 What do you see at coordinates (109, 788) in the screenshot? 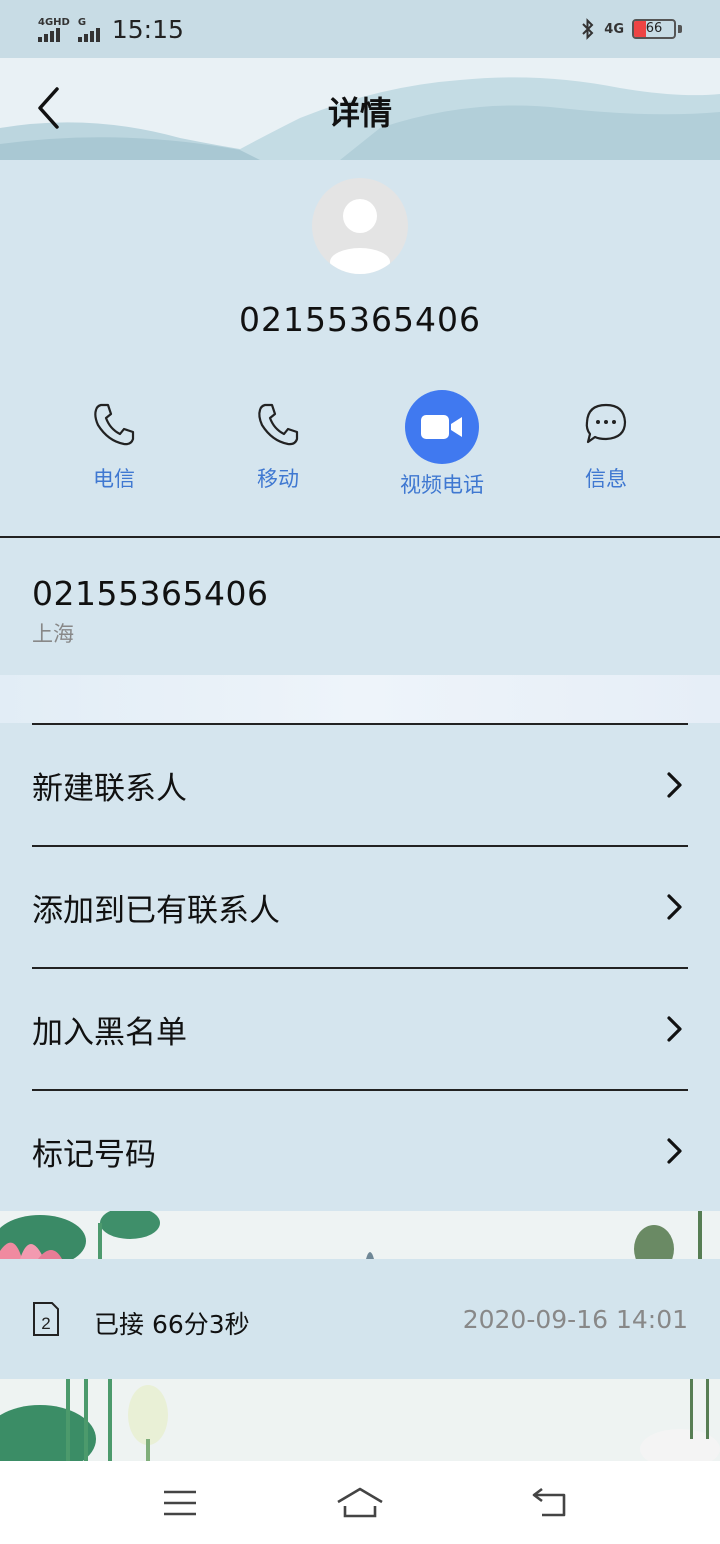
I see `menu-item-label: 新建联系人` at bounding box center [109, 788].